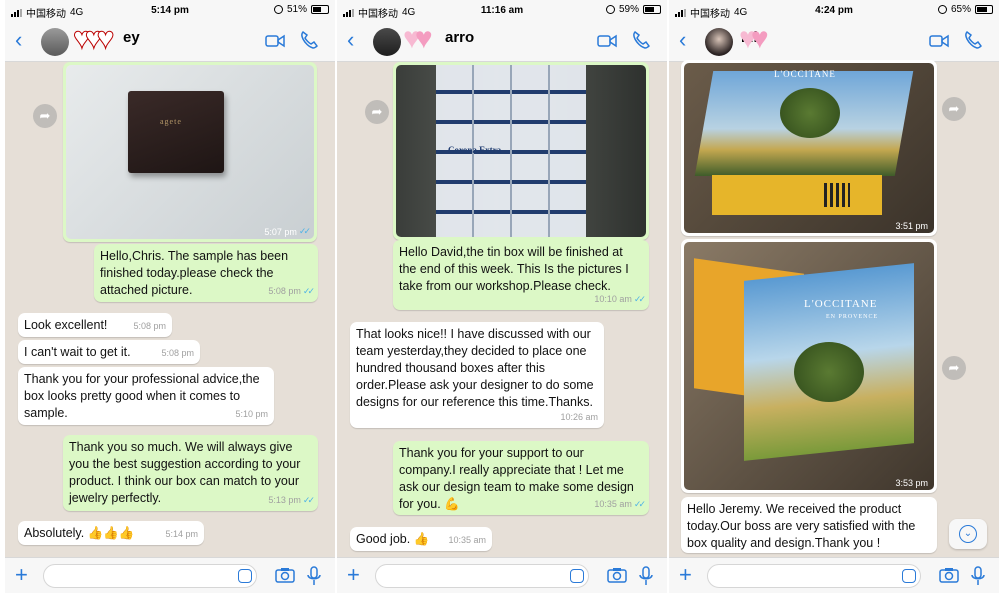  Describe the element at coordinates (251, 414) in the screenshot. I see `message-time: 5:10 pm` at that location.